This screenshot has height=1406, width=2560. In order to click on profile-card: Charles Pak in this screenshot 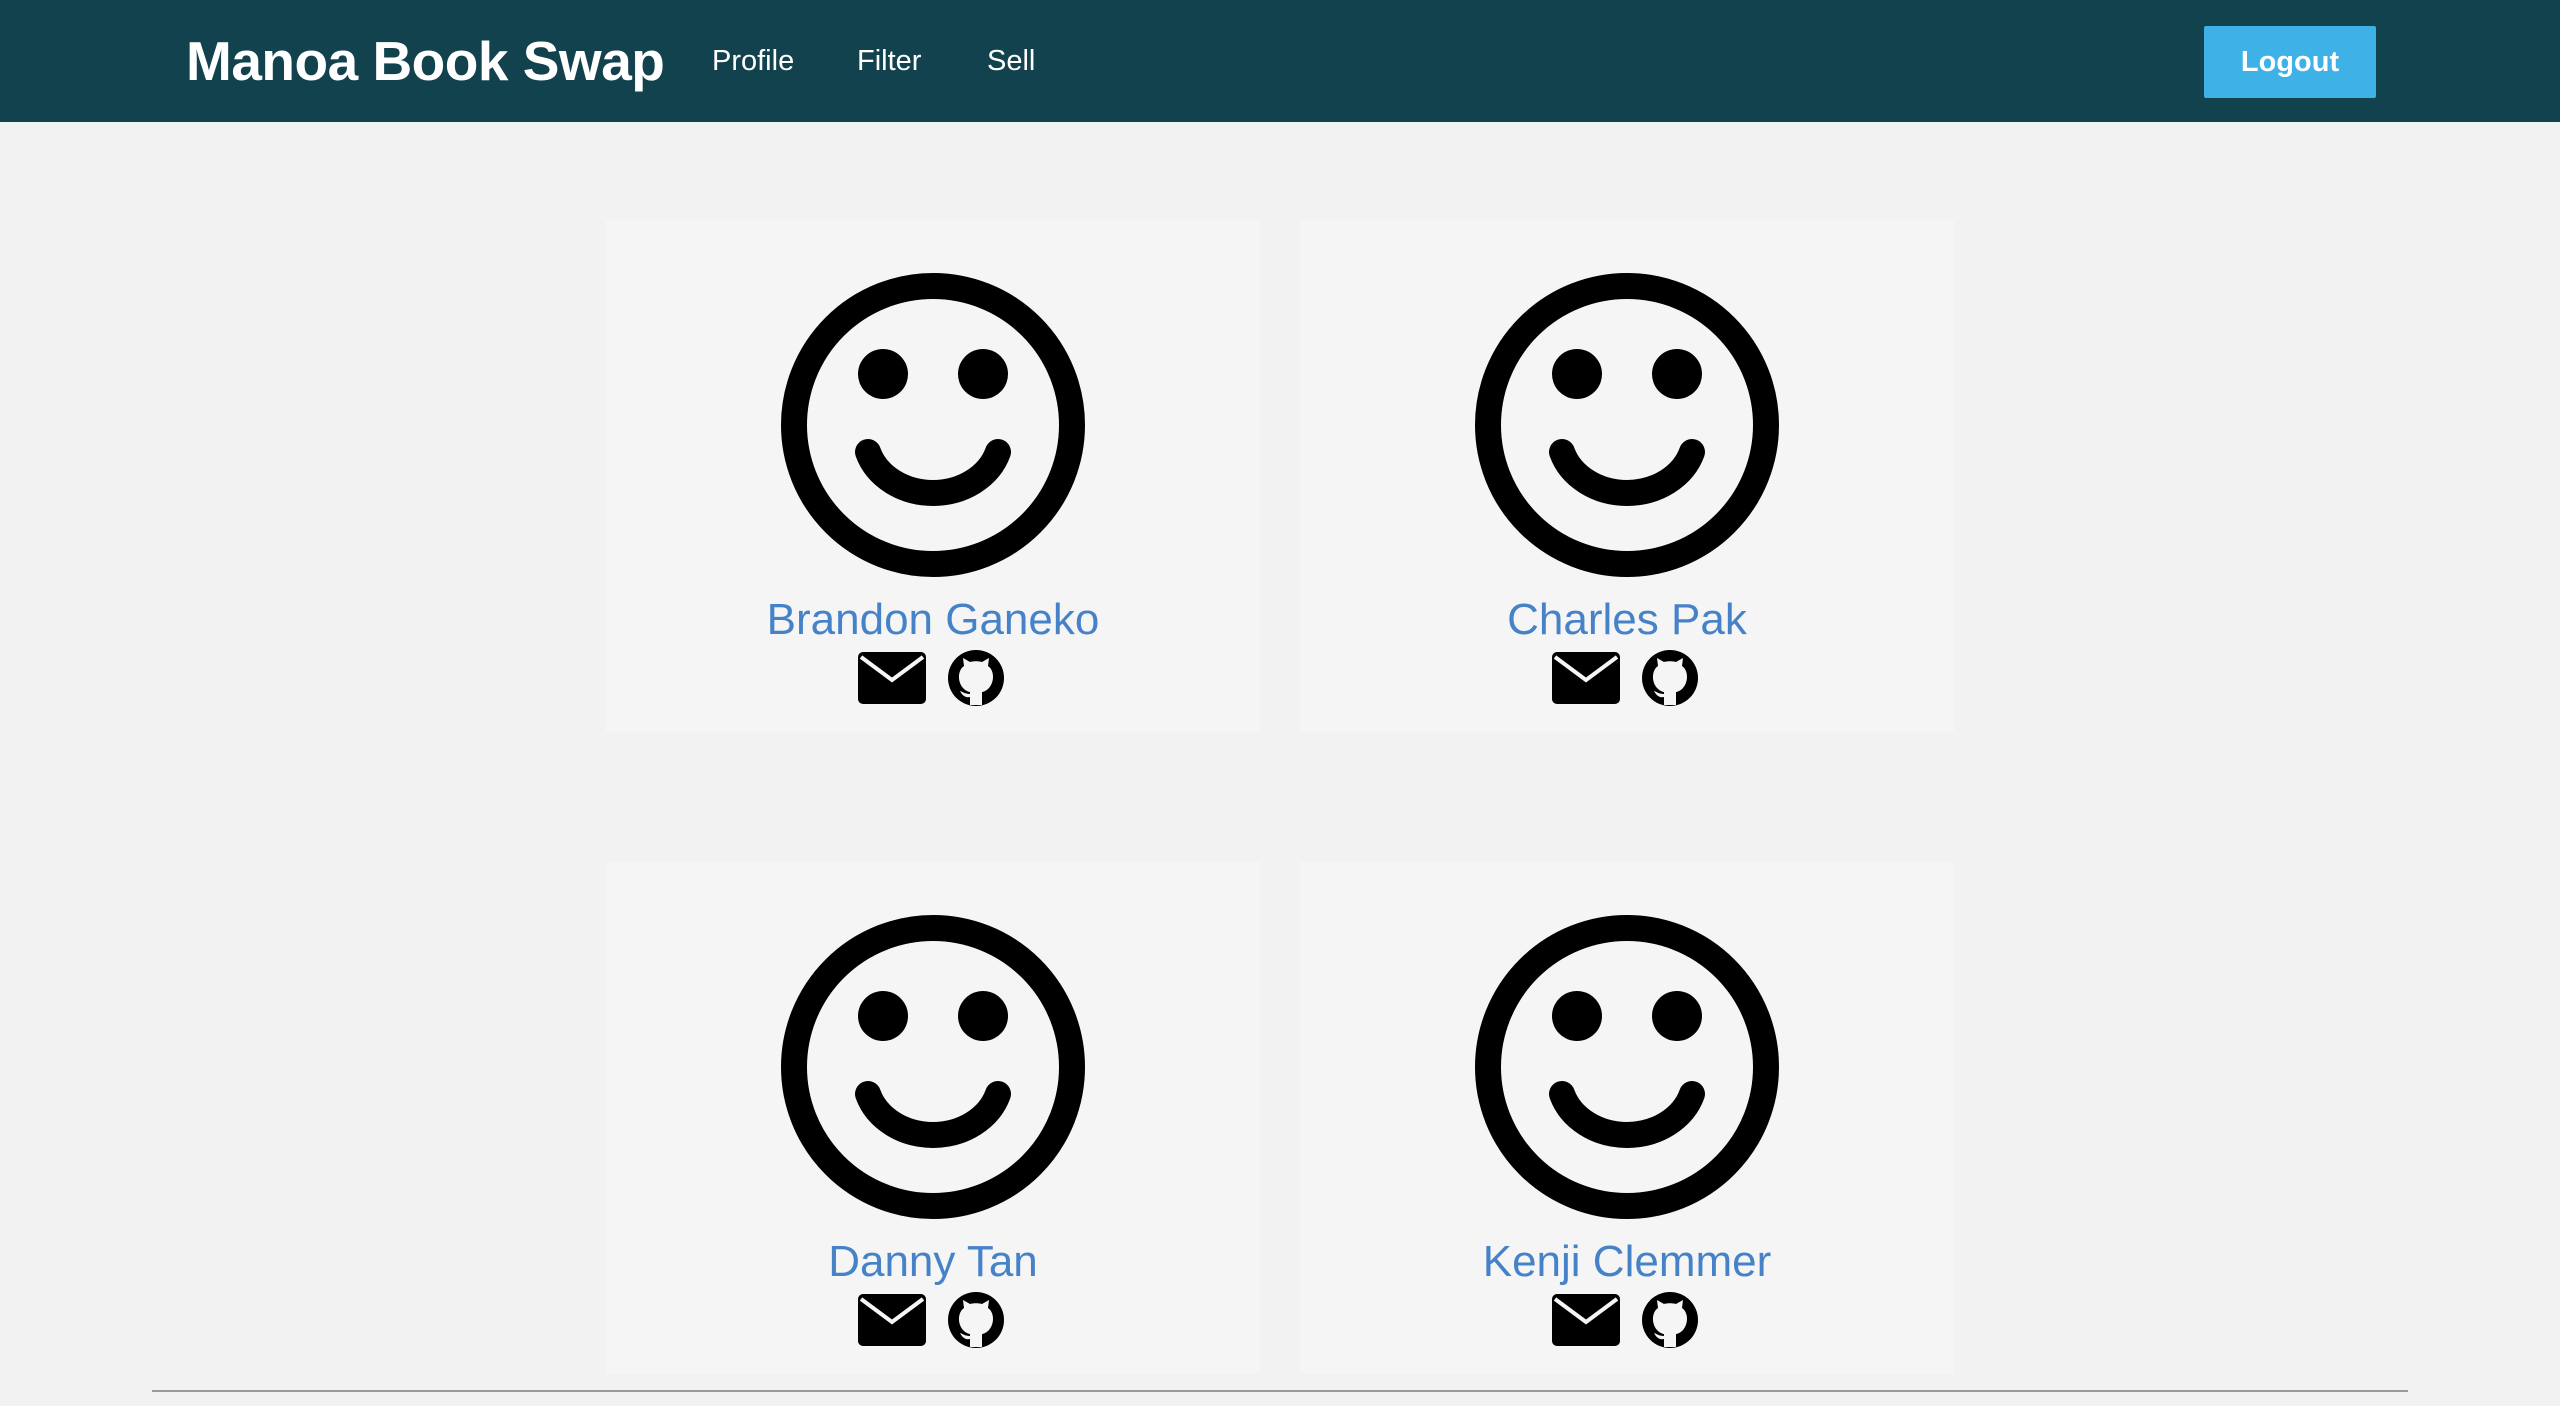, I will do `click(1627, 476)`.